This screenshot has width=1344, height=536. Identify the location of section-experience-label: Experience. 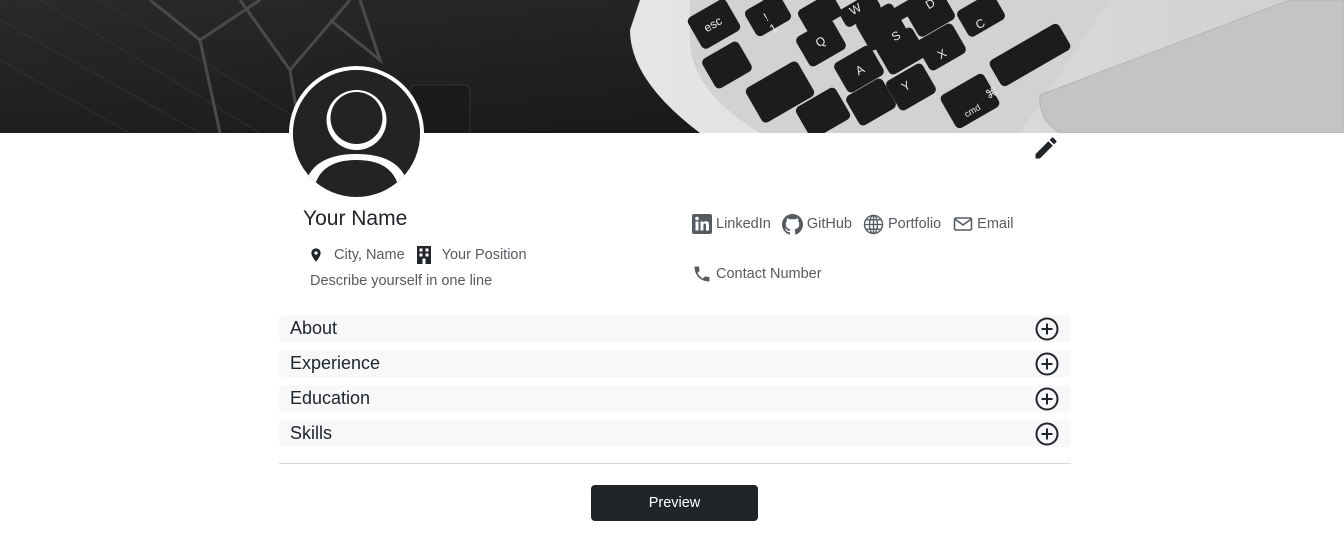
(335, 363).